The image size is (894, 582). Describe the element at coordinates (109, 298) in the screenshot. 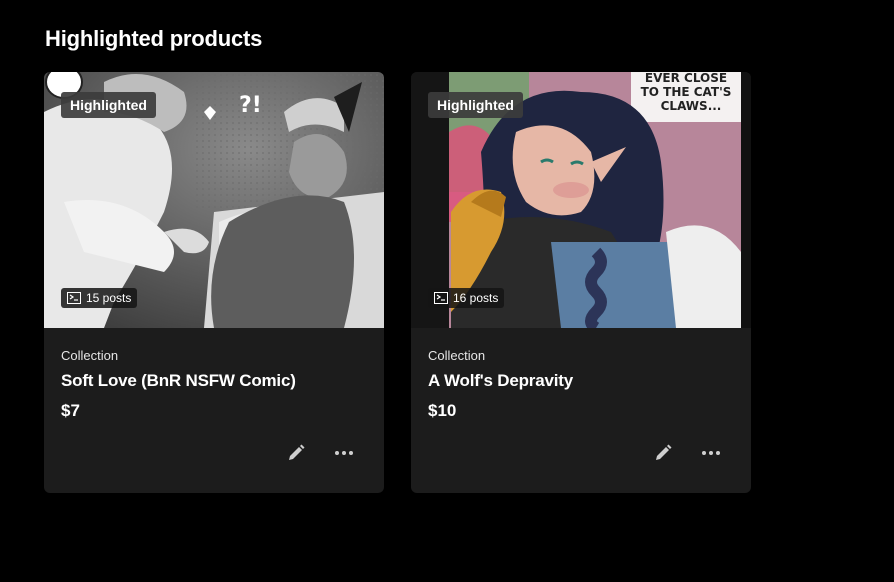

I see `post-count-label: 15 posts` at that location.